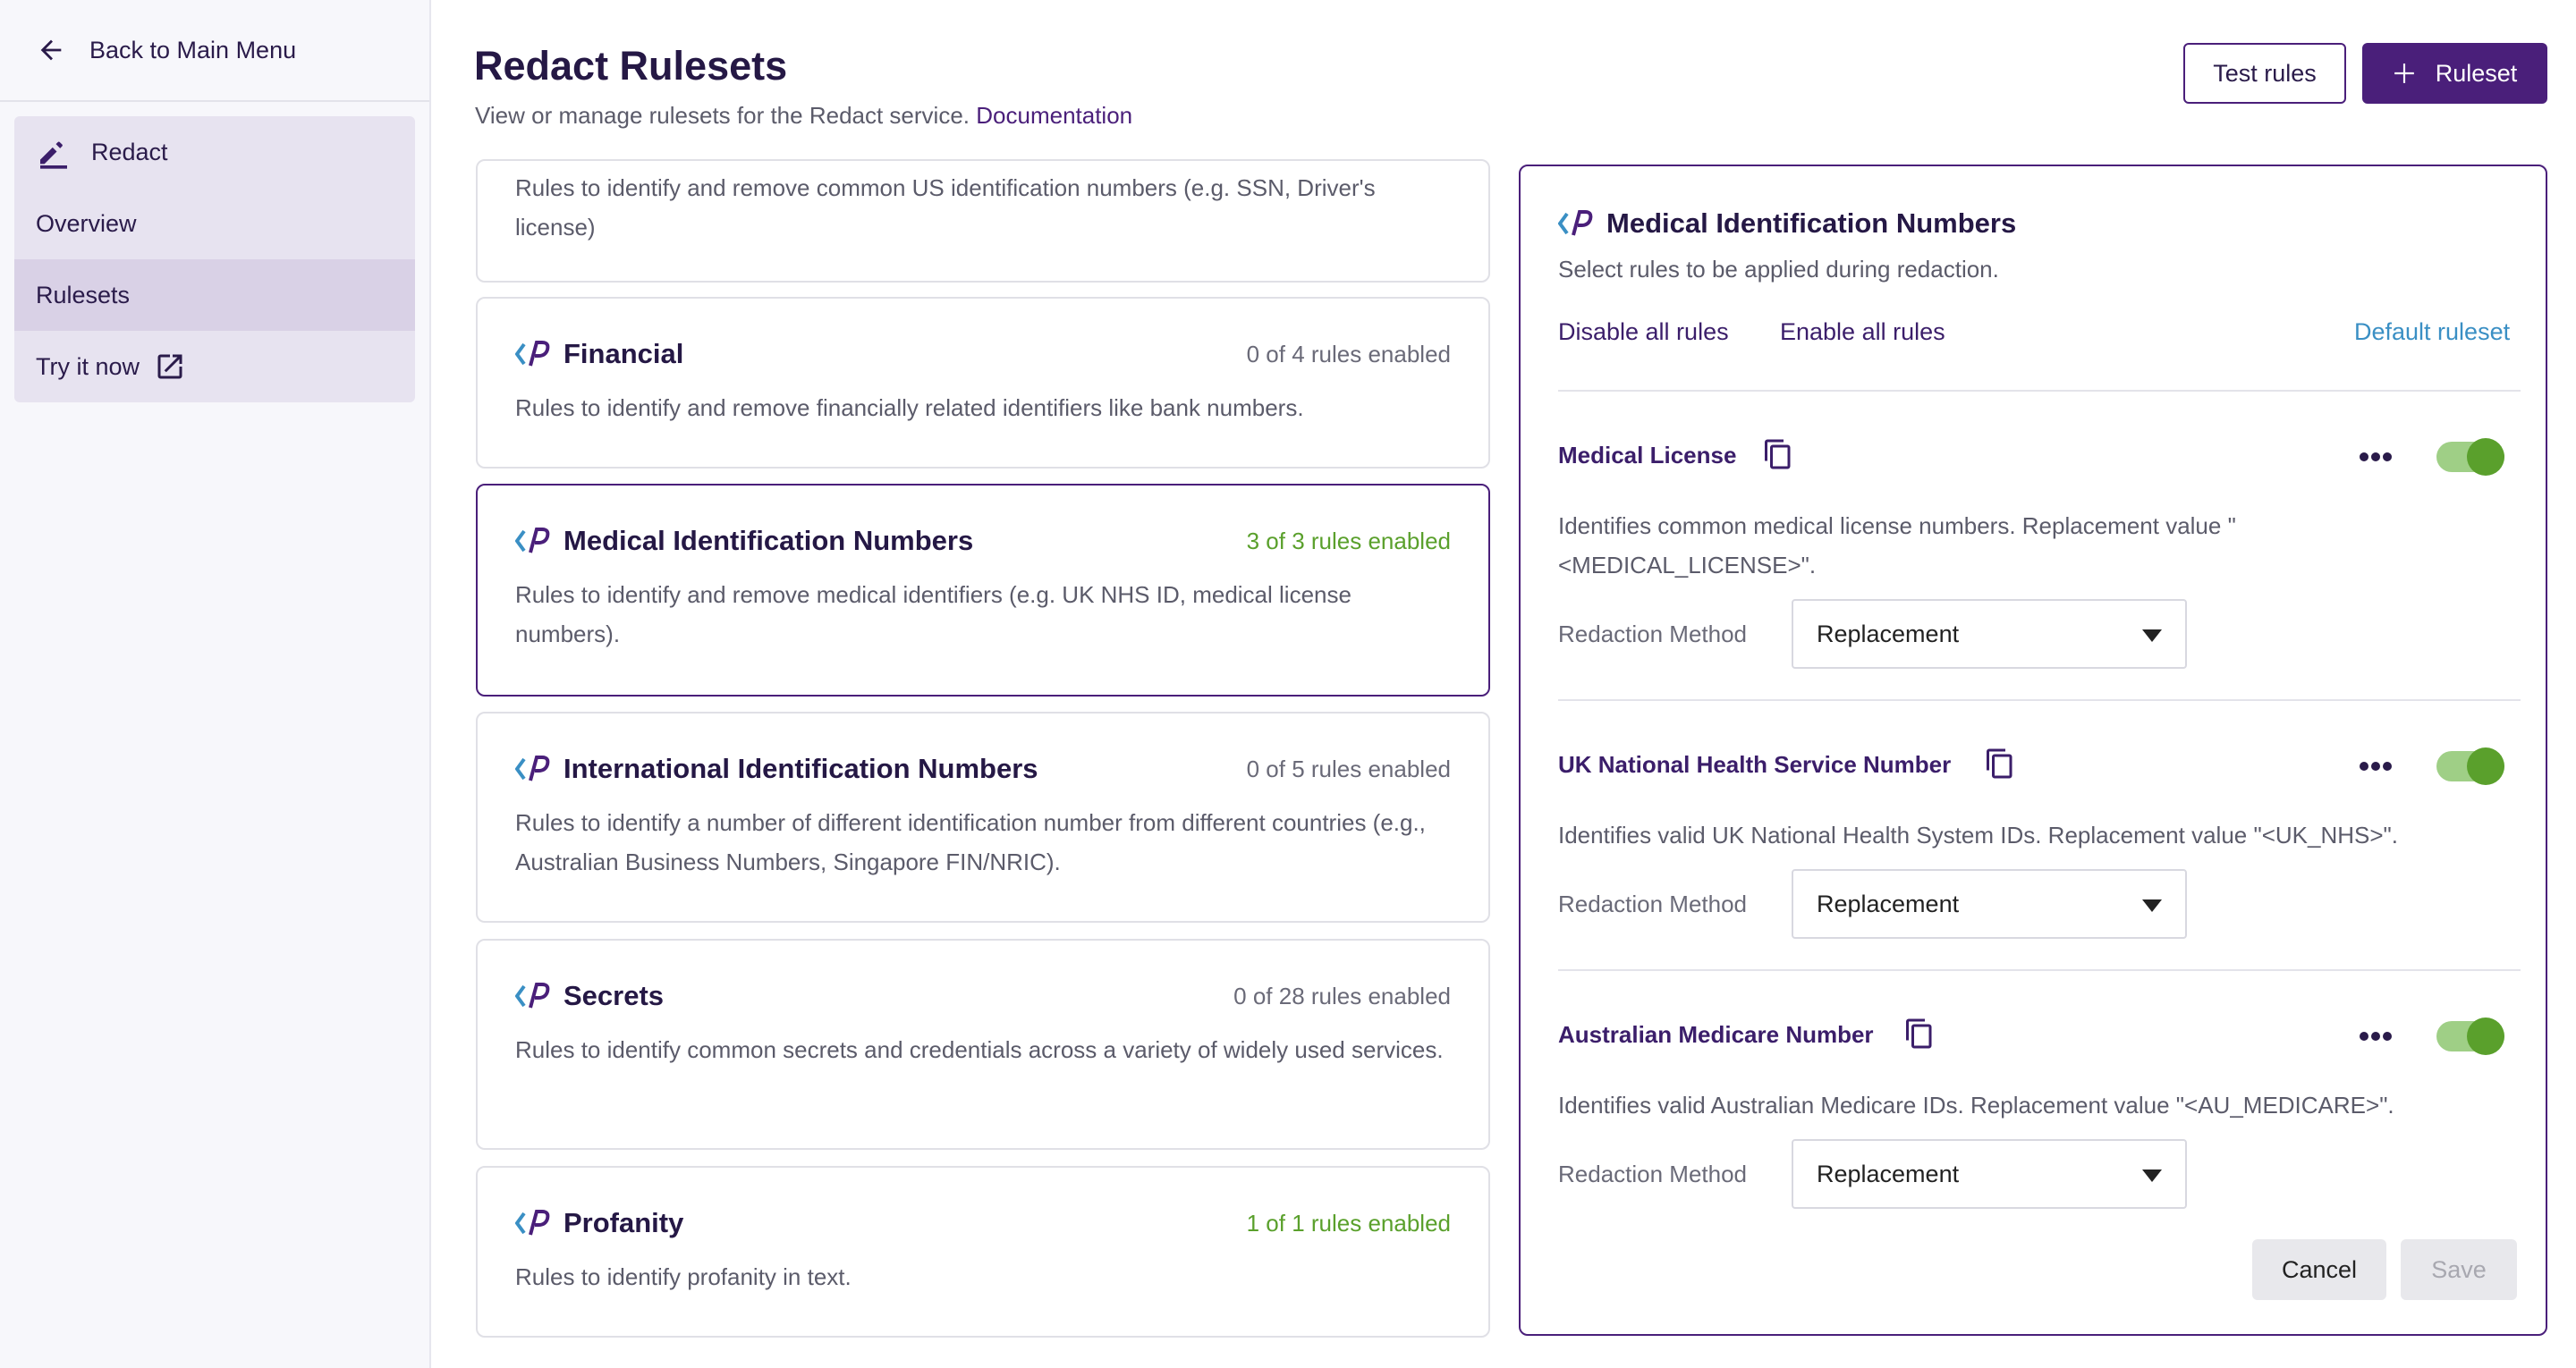 Image resolution: width=2576 pixels, height=1368 pixels. What do you see at coordinates (1342, 996) in the screenshot?
I see `ruleset-rule-count: 0 of 28 rules enabled` at bounding box center [1342, 996].